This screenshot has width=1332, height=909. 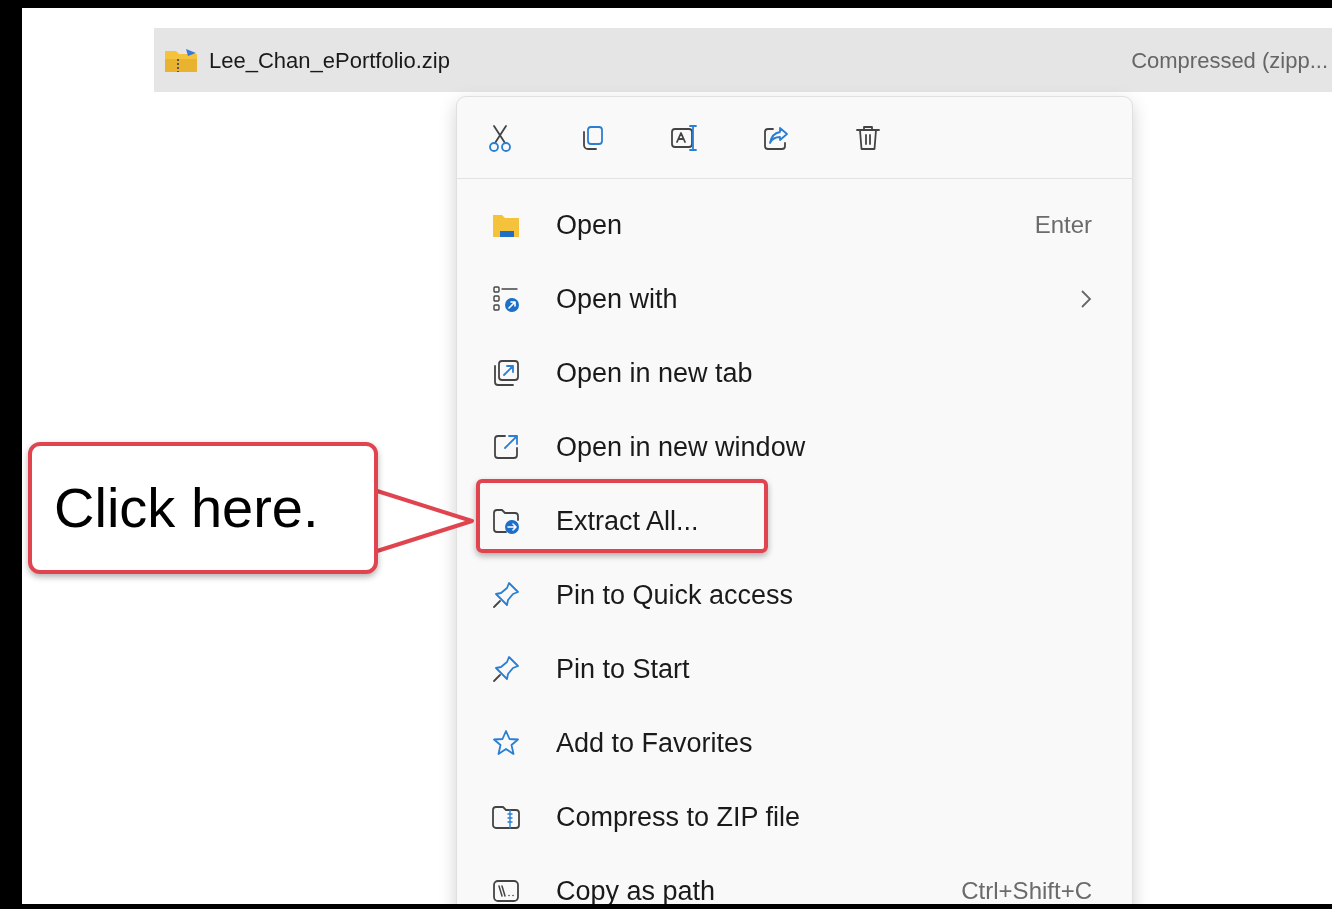 What do you see at coordinates (794, 225) in the screenshot?
I see `menu-item: Open Enter` at bounding box center [794, 225].